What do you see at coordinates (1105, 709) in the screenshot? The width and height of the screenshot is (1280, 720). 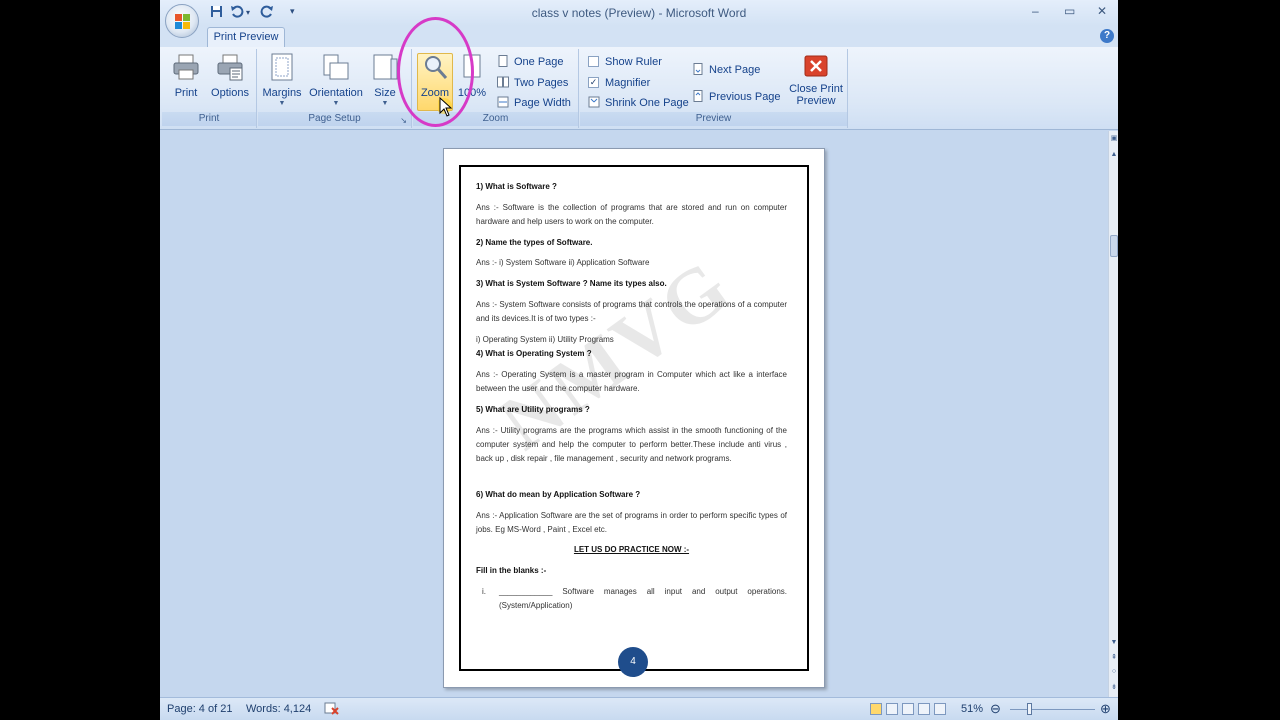 I see `zoom-in-icon: ⊕` at bounding box center [1105, 709].